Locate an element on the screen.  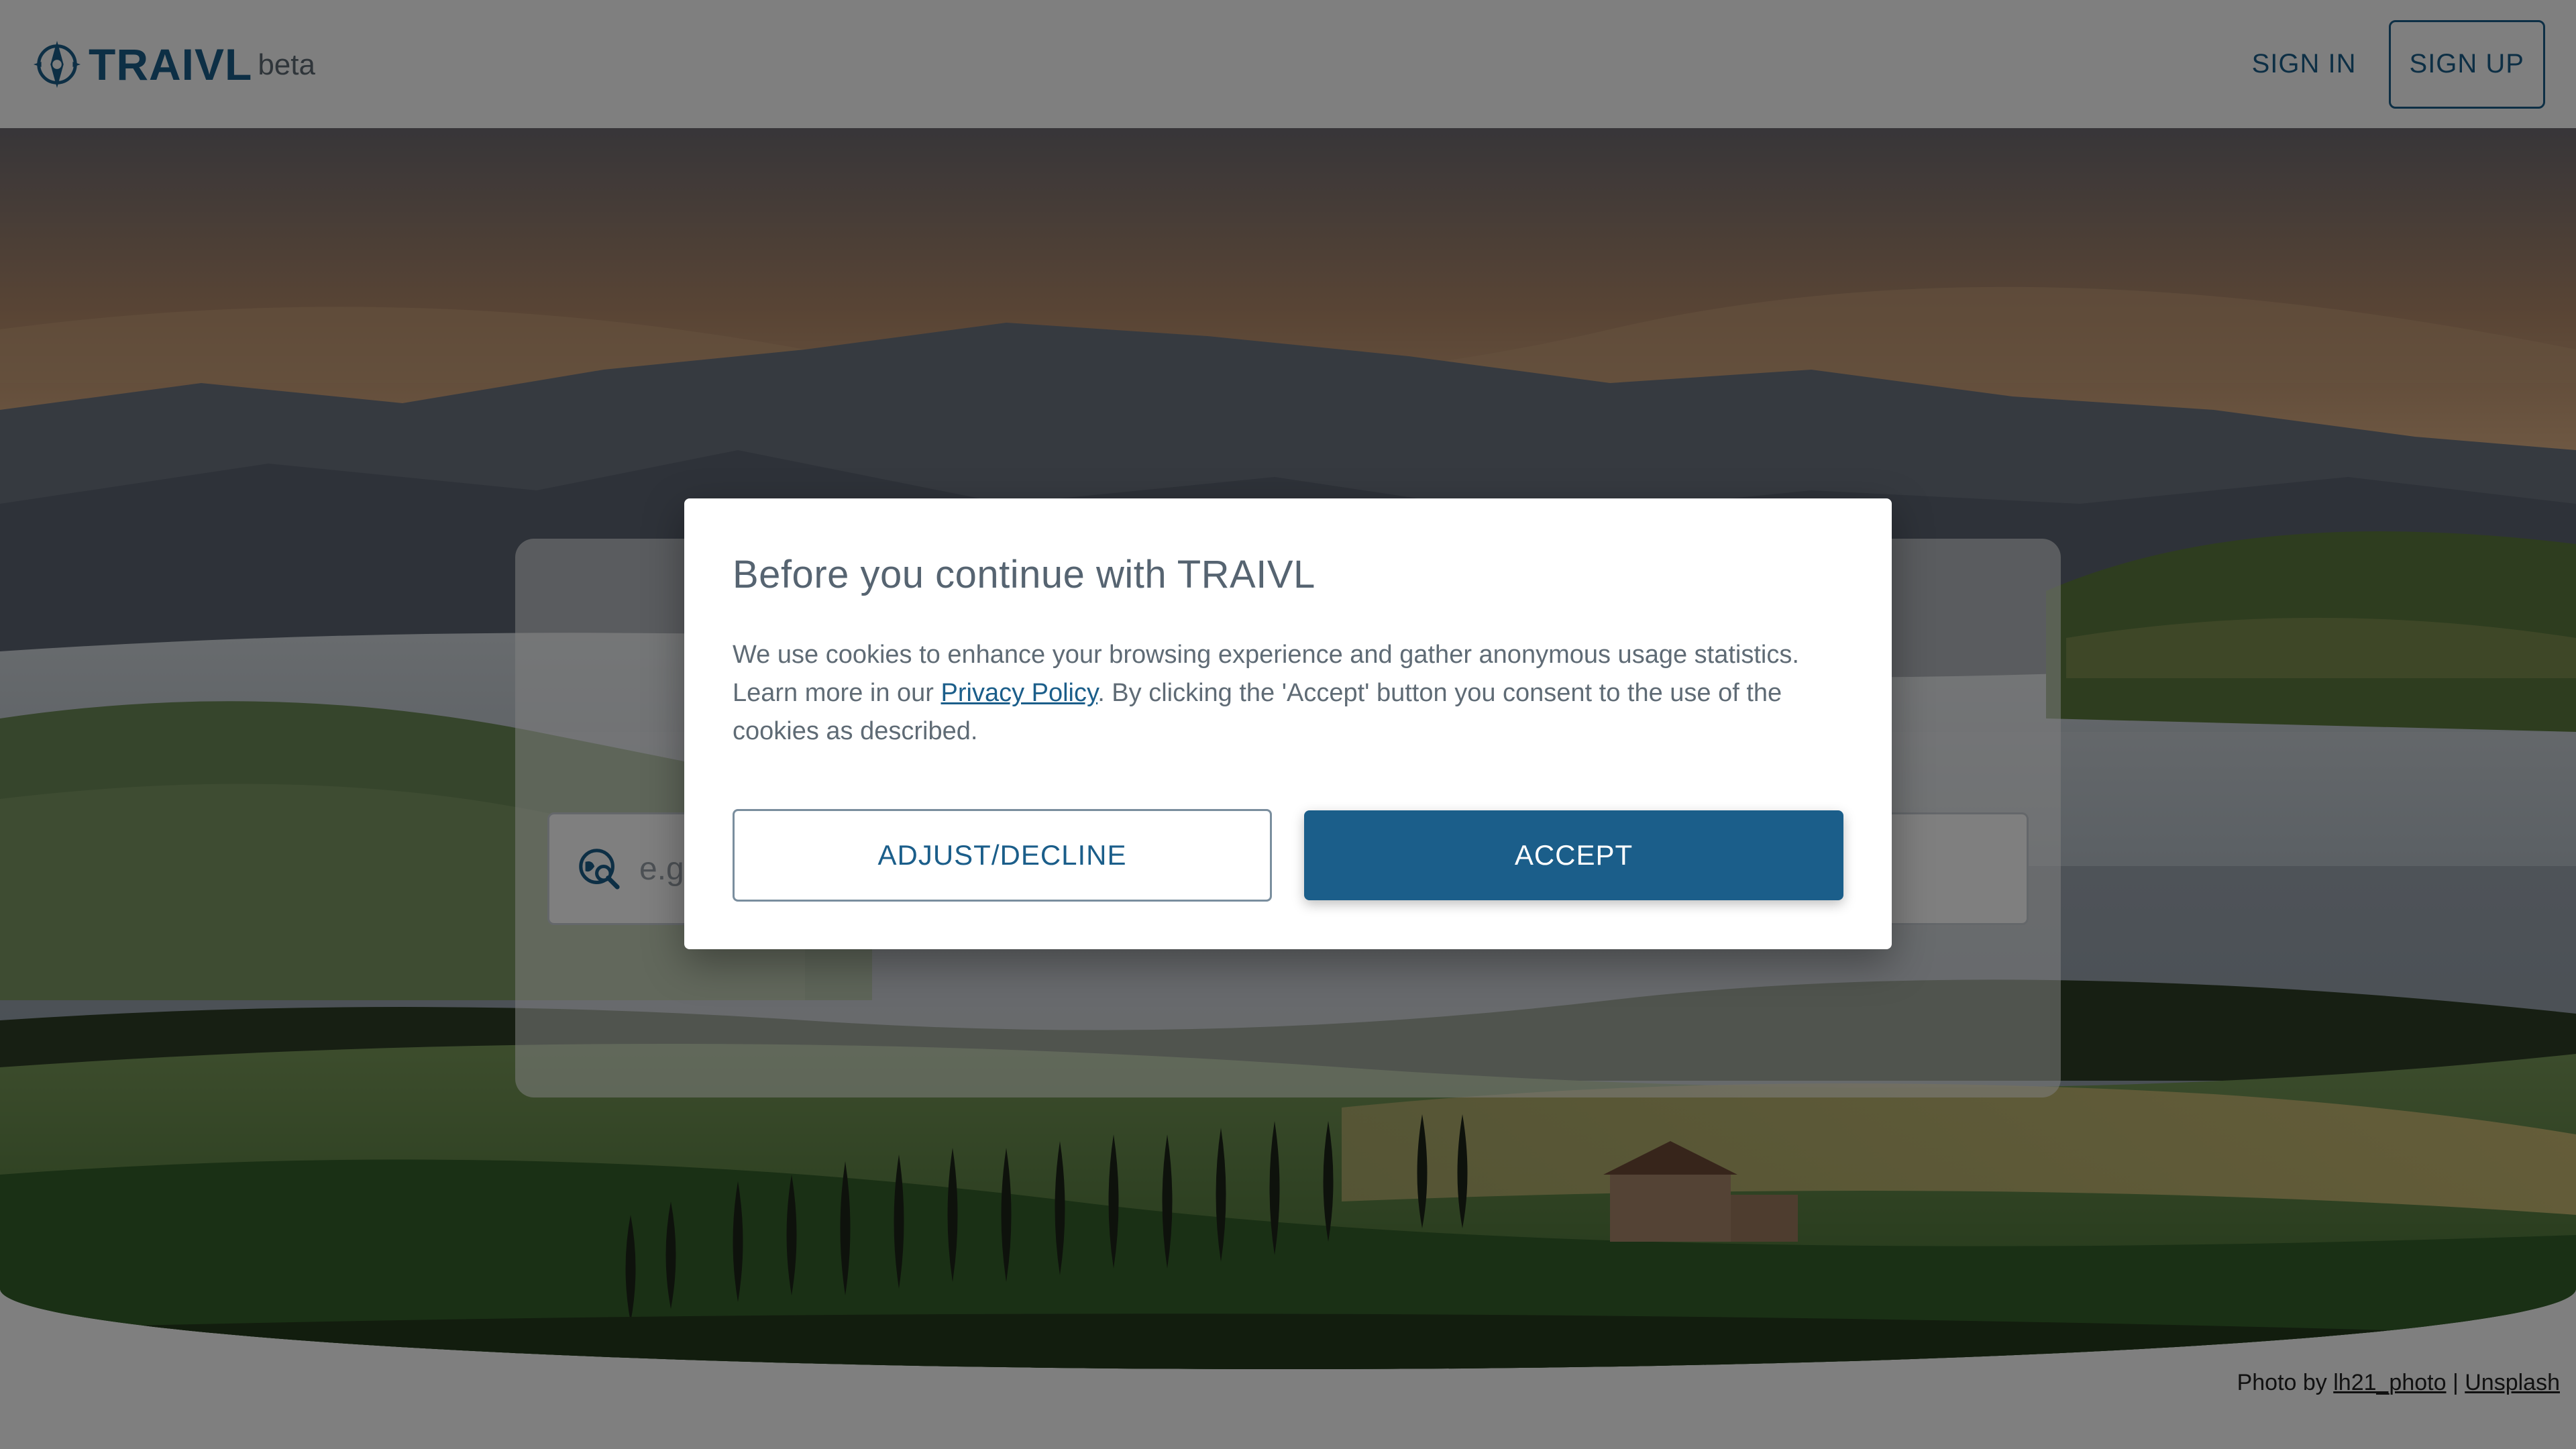
dialog-title: Before you continue with TRAIVL is located at coordinates (1024, 574).